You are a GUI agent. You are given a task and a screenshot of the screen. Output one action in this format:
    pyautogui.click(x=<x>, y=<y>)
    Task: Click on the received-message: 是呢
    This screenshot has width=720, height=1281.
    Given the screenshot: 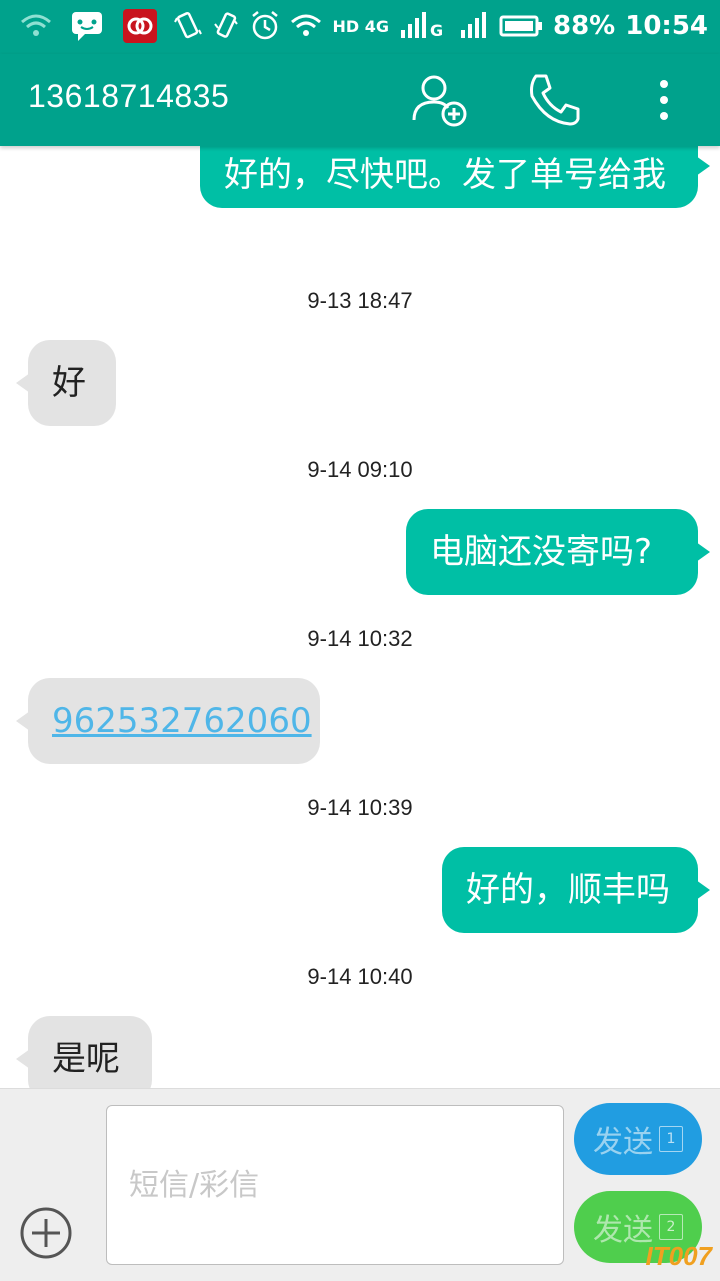 What is the action you would take?
    pyautogui.click(x=84, y=1052)
    